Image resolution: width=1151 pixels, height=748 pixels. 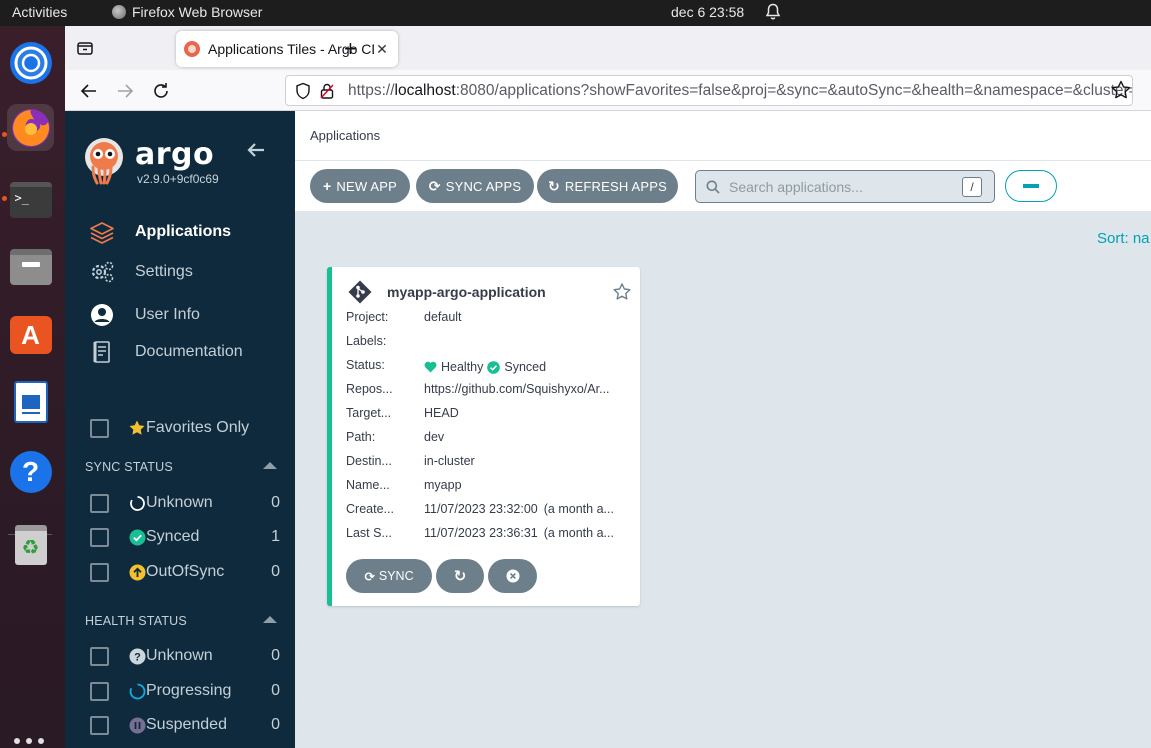 What do you see at coordinates (425, 90) in the screenshot?
I see `url-host: localhost` at bounding box center [425, 90].